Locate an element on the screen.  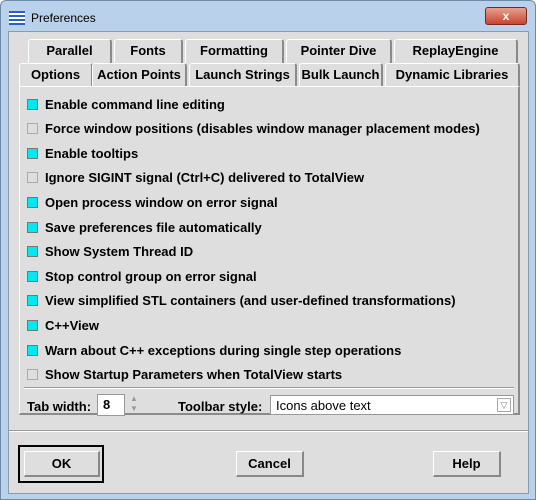
option-label: Enable command line editing is located at coordinates (135, 104).